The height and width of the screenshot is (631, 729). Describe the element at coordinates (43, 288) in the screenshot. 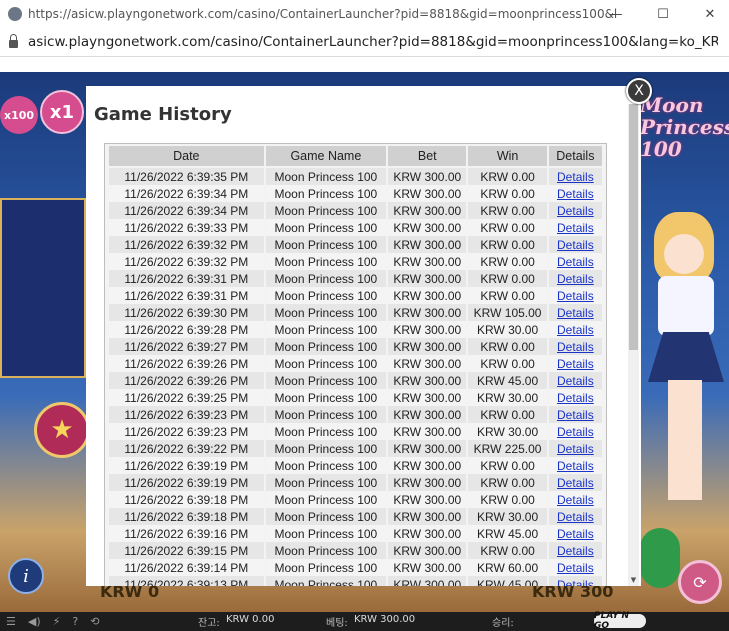

I see `reel-panel` at that location.